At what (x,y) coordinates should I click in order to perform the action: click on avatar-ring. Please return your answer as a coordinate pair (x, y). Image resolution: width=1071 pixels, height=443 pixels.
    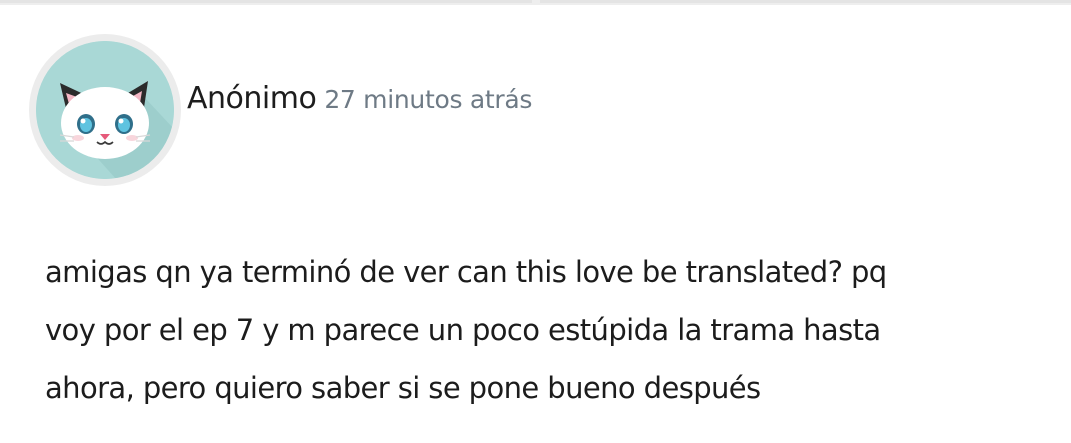
    Looking at the image, I should click on (105, 110).